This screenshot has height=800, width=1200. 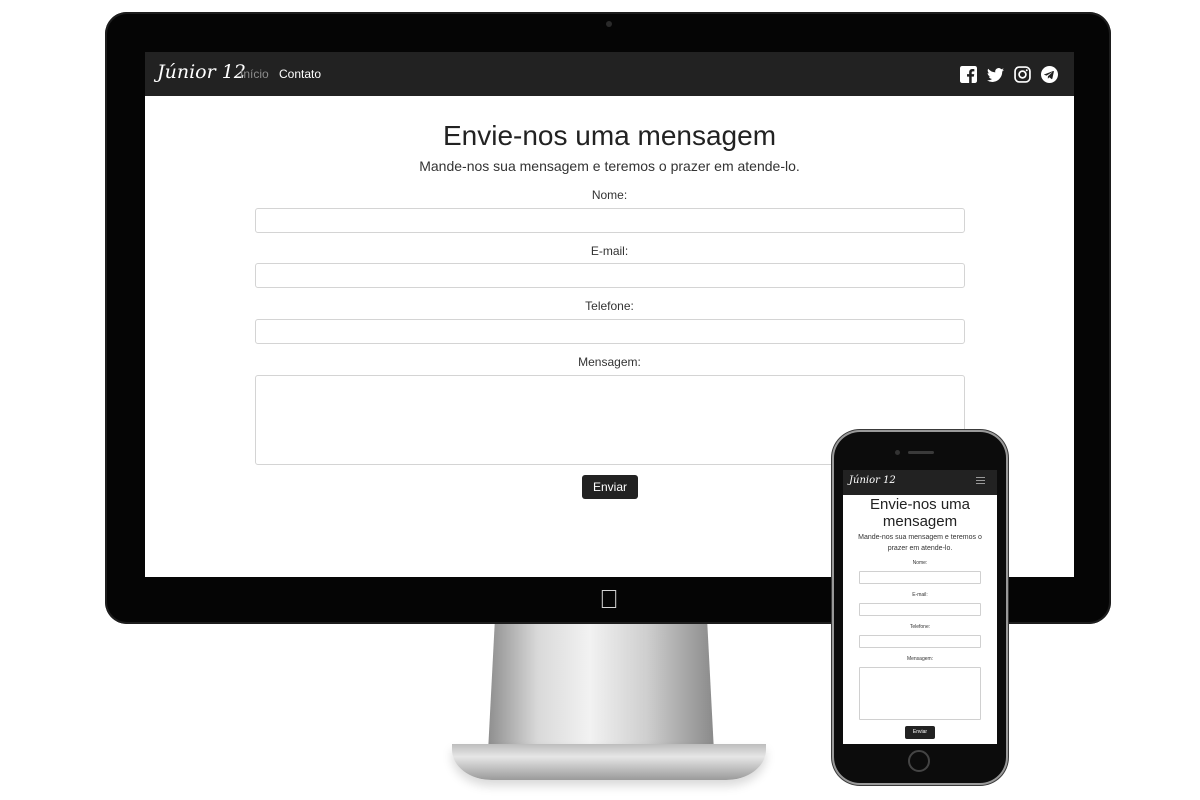 What do you see at coordinates (920, 577) in the screenshot?
I see `mobile-name-input` at bounding box center [920, 577].